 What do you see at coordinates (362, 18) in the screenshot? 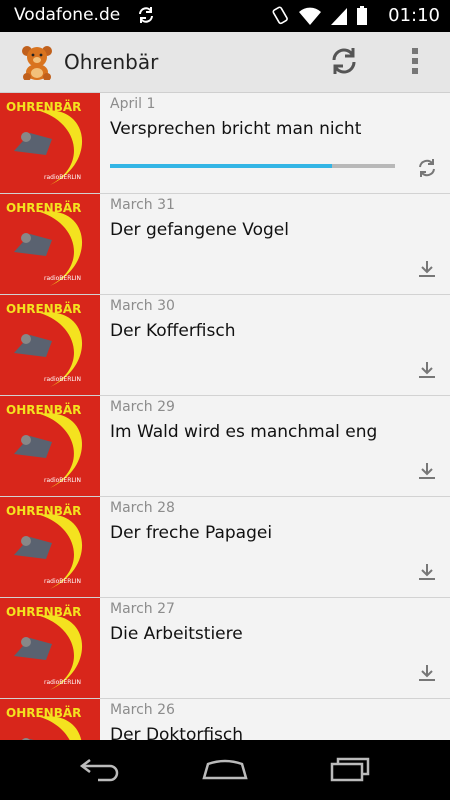
I see `battery-icon` at bounding box center [362, 18].